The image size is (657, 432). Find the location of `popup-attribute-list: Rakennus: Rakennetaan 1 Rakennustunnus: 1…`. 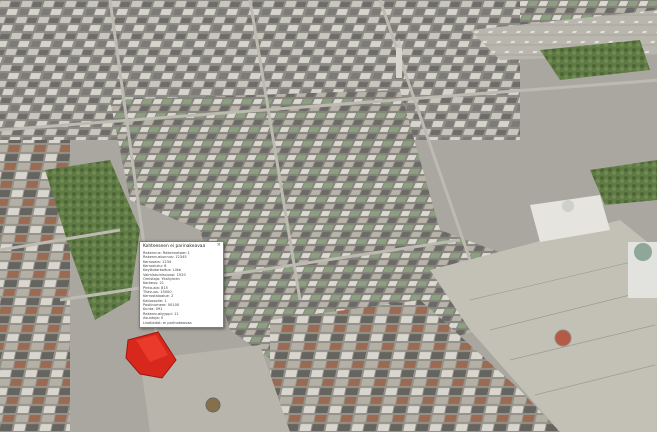

popup-attribute-list: Rakennus: Rakennetaan 1 Rakennustunnus: 1… is located at coordinates (181, 288).